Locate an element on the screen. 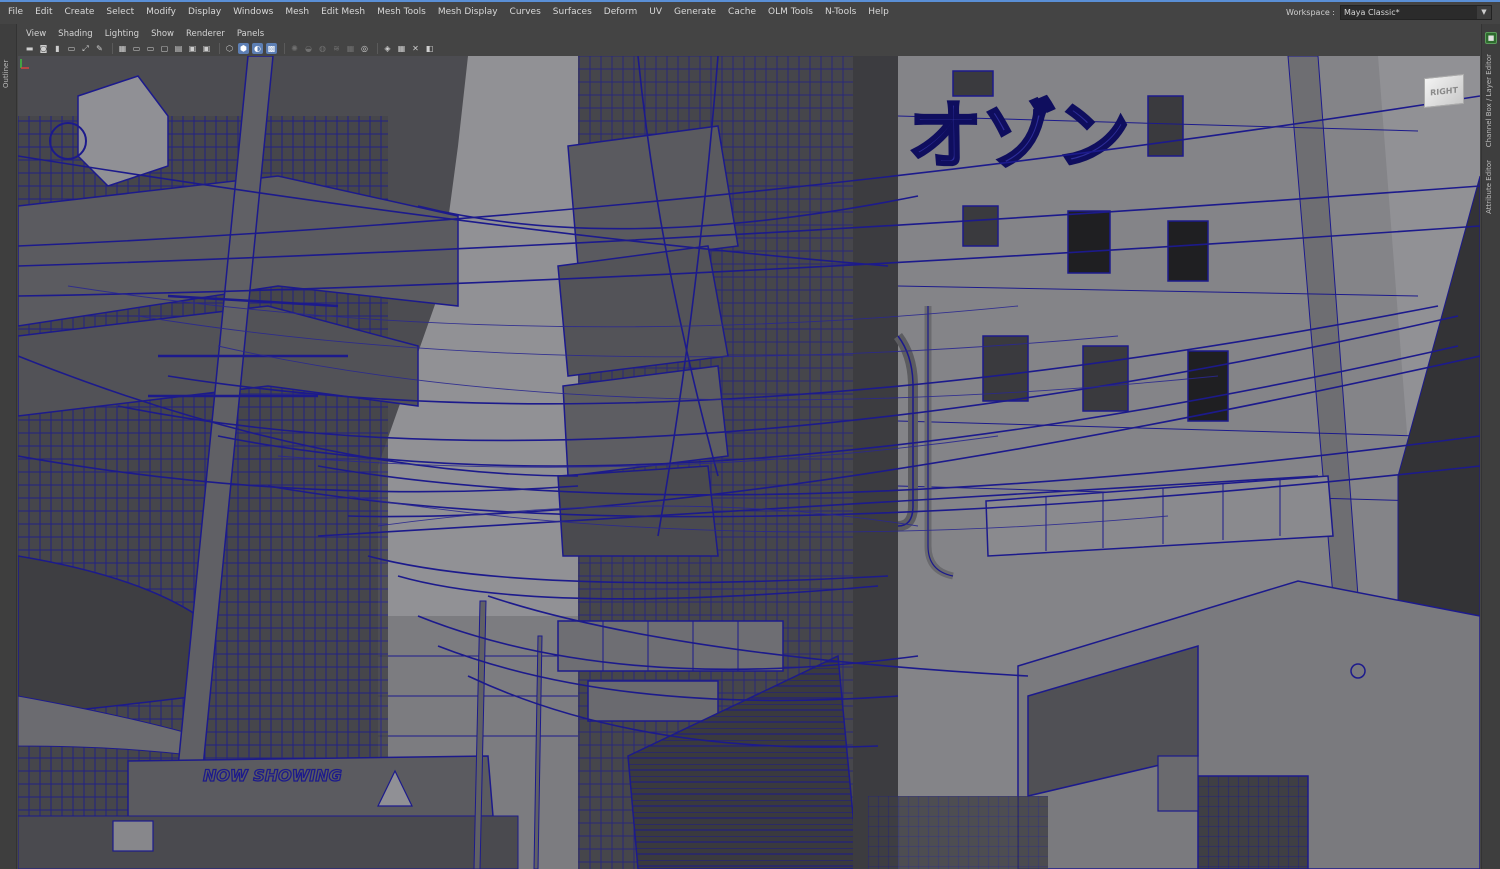  xray-joints-icon: ✕ is located at coordinates (415, 48).